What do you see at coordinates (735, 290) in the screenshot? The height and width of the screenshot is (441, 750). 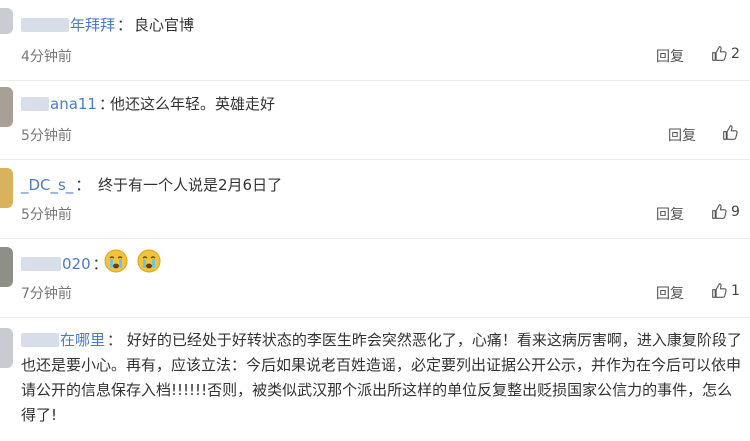 I see `like-count: 1` at bounding box center [735, 290].